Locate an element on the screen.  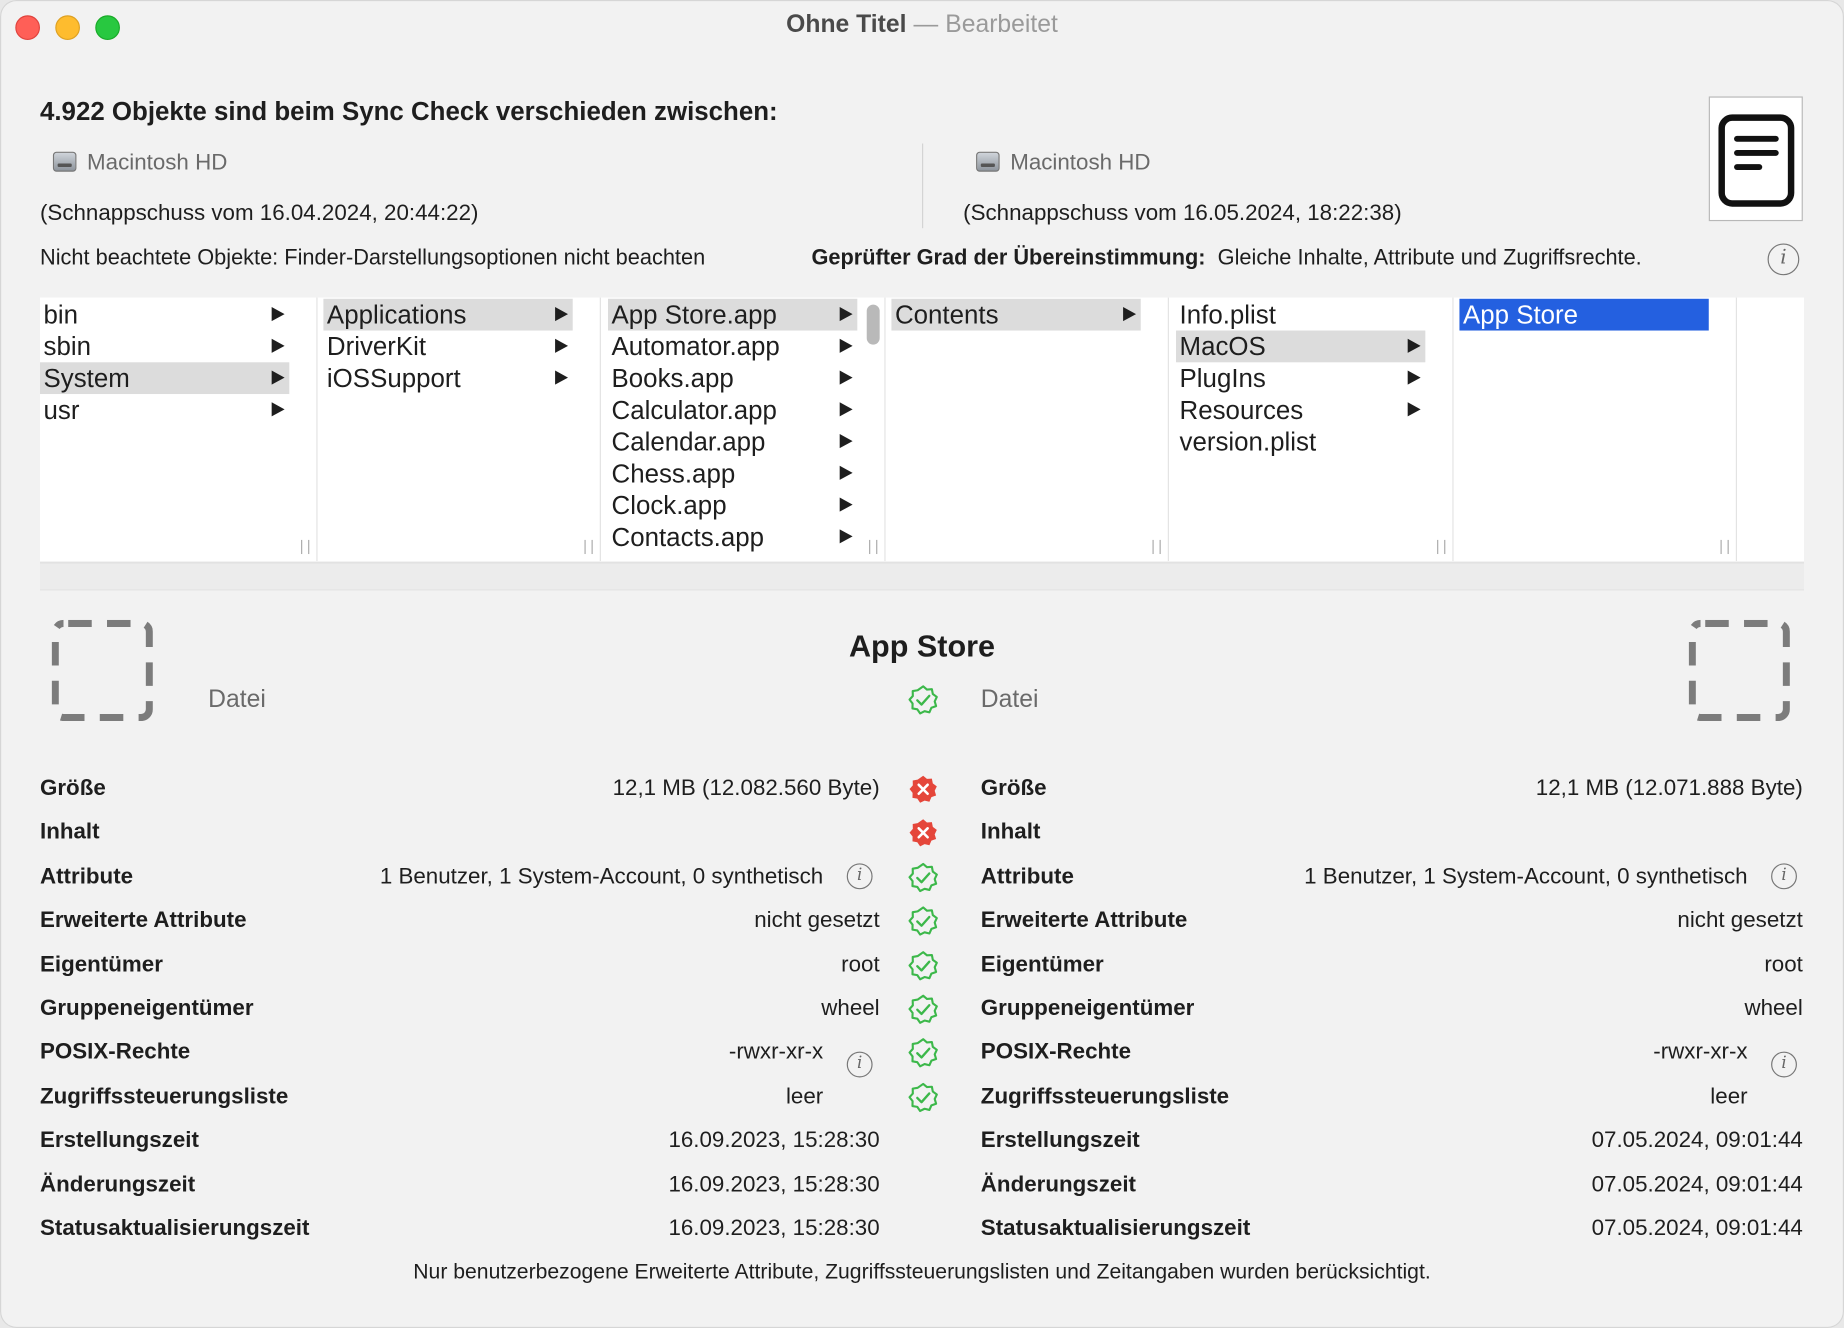
left-posix-rechte-label: POSIX-Rechte is located at coordinates (115, 1052).